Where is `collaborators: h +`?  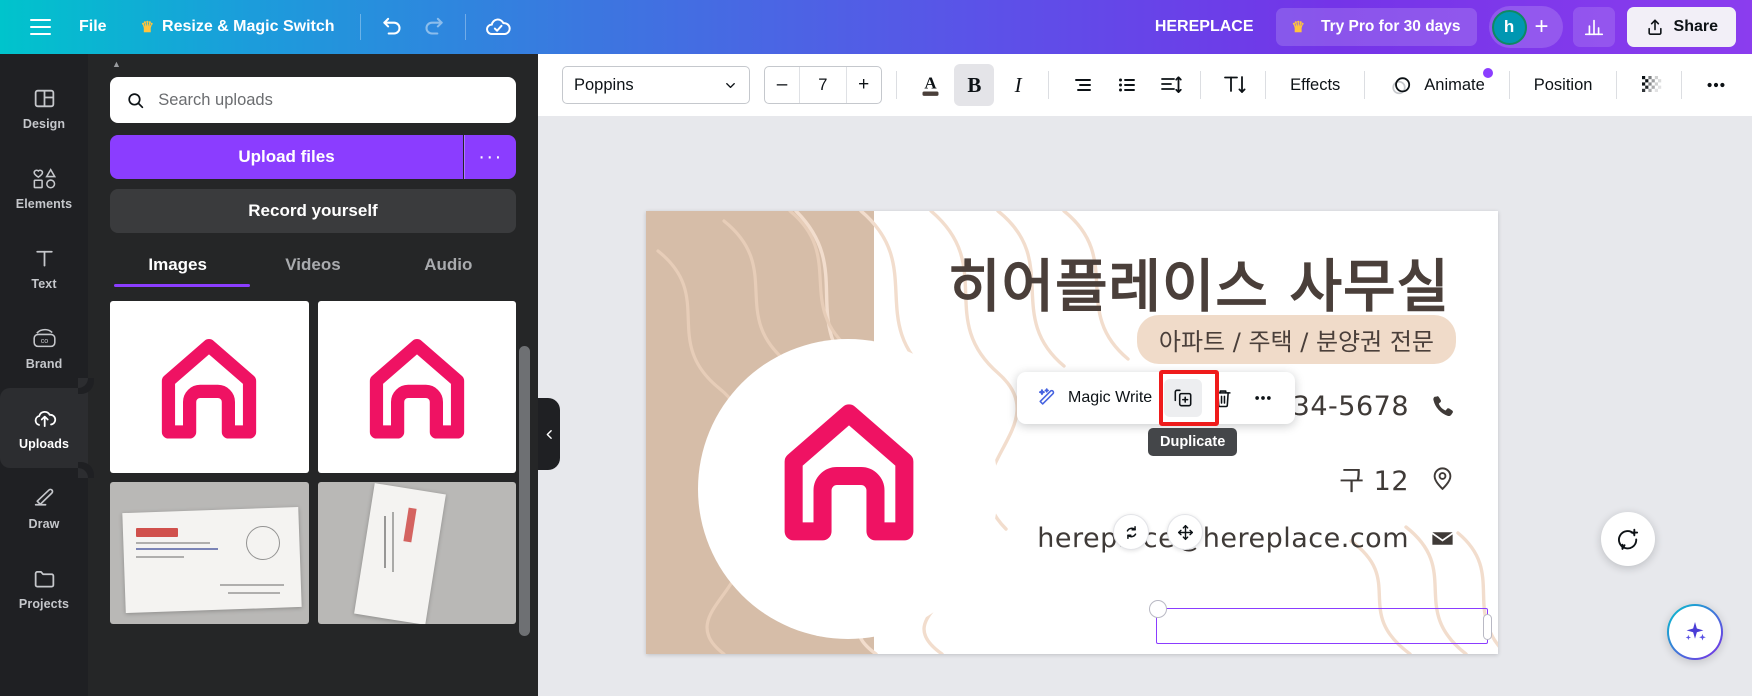
collaborators: h + is located at coordinates (1525, 27).